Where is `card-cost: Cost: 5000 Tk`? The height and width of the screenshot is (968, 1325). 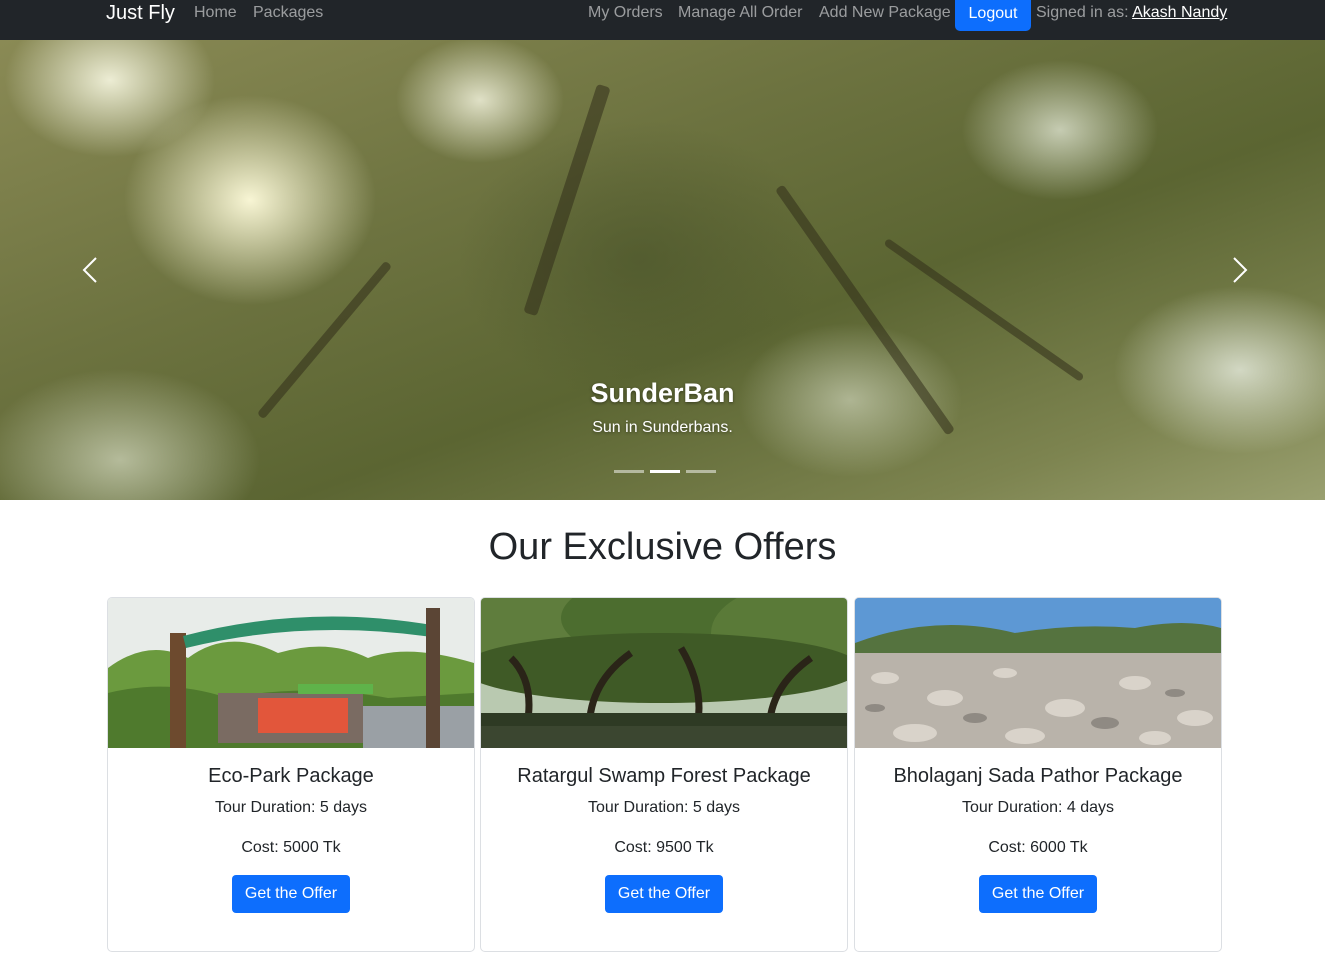
card-cost: Cost: 5000 Tk is located at coordinates (291, 847).